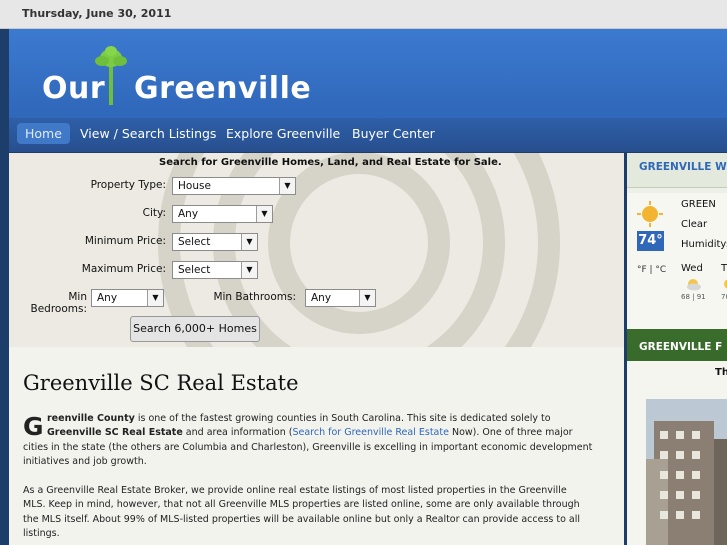 The image size is (727, 545). I want to click on weather-humidity: Humidity:, so click(704, 244).